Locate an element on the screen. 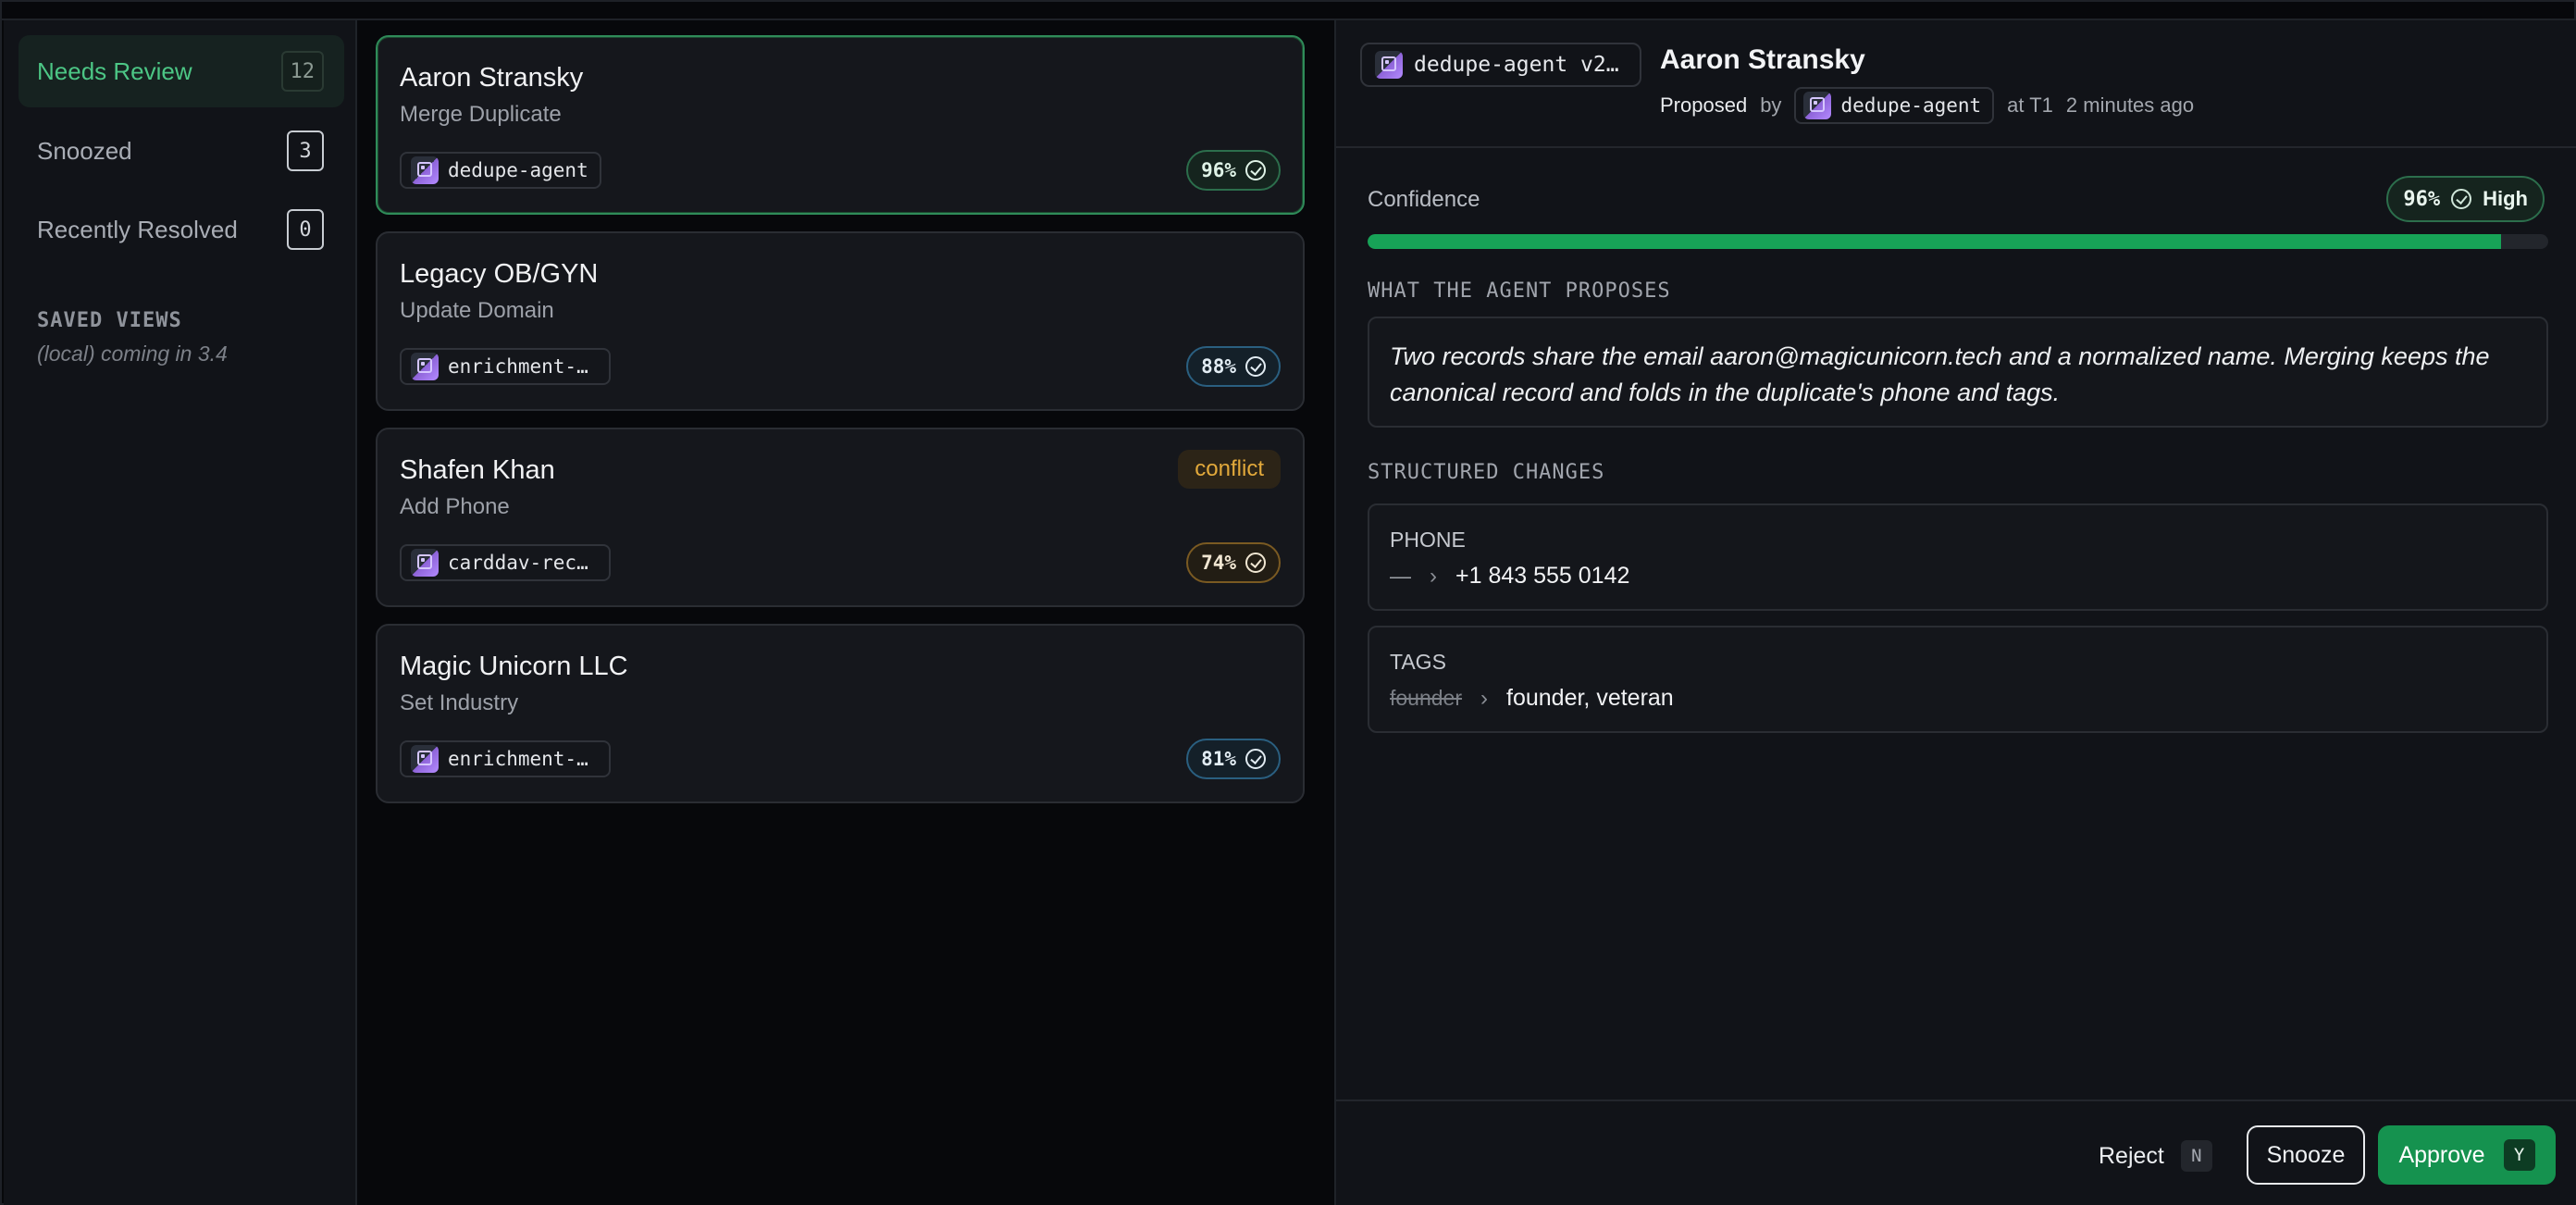  confidence-pill: 74% is located at coordinates (1233, 562).